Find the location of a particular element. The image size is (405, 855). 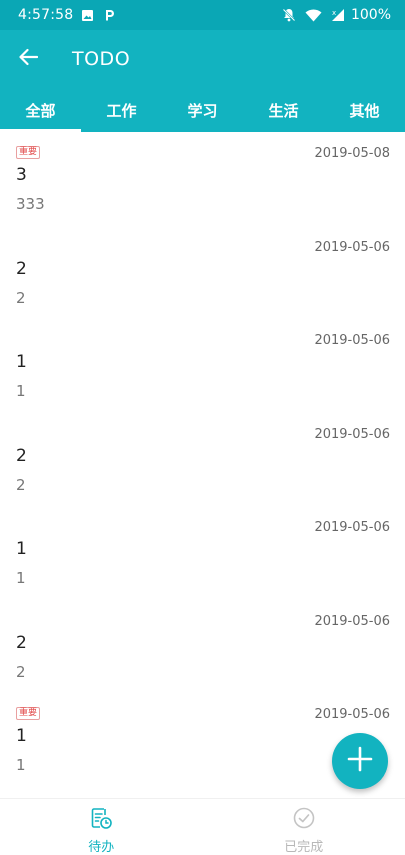

tab-other: 其他 is located at coordinates (364, 110).